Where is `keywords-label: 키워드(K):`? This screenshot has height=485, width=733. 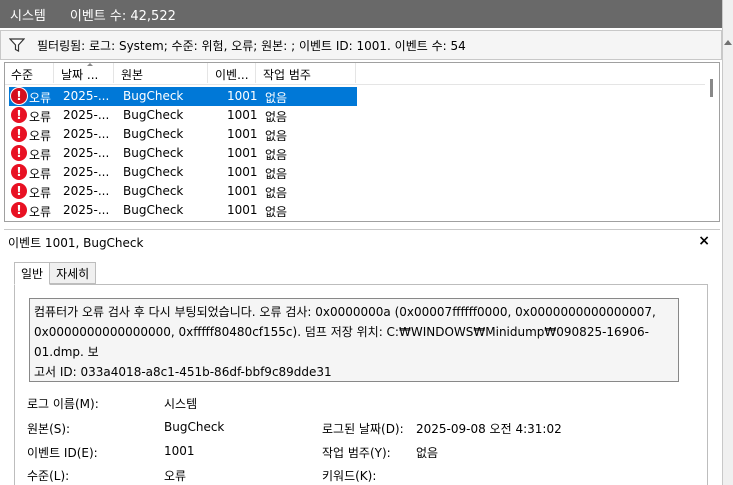 keywords-label: 키워드(K): is located at coordinates (349, 476).